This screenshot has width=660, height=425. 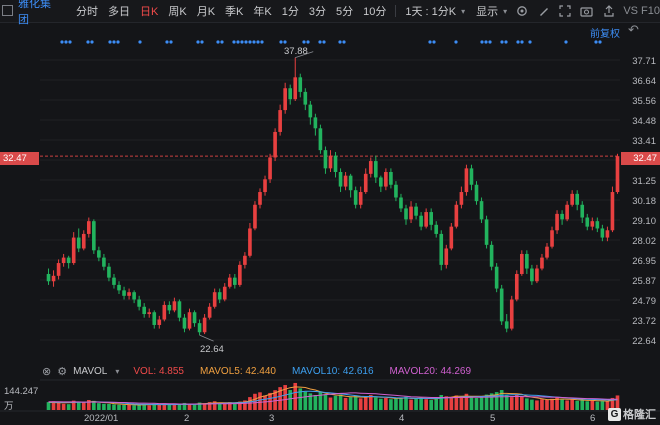 What do you see at coordinates (644, 301) in the screenshot?
I see `price-tick: 24.79` at bounding box center [644, 301].